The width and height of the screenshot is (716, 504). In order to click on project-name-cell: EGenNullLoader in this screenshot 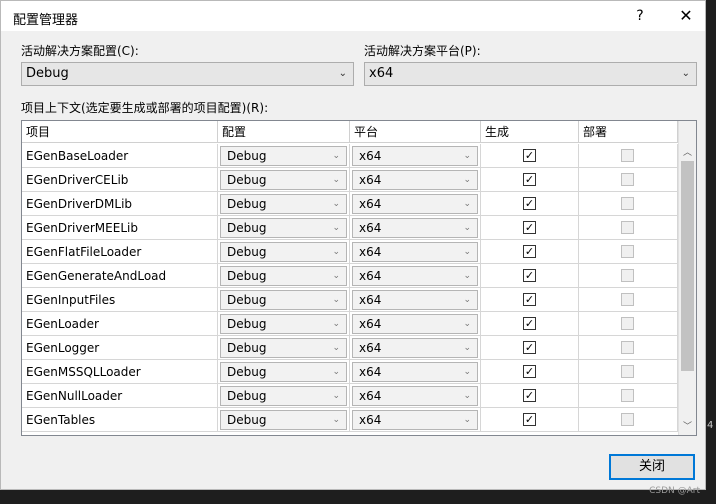, I will do `click(120, 396)`.